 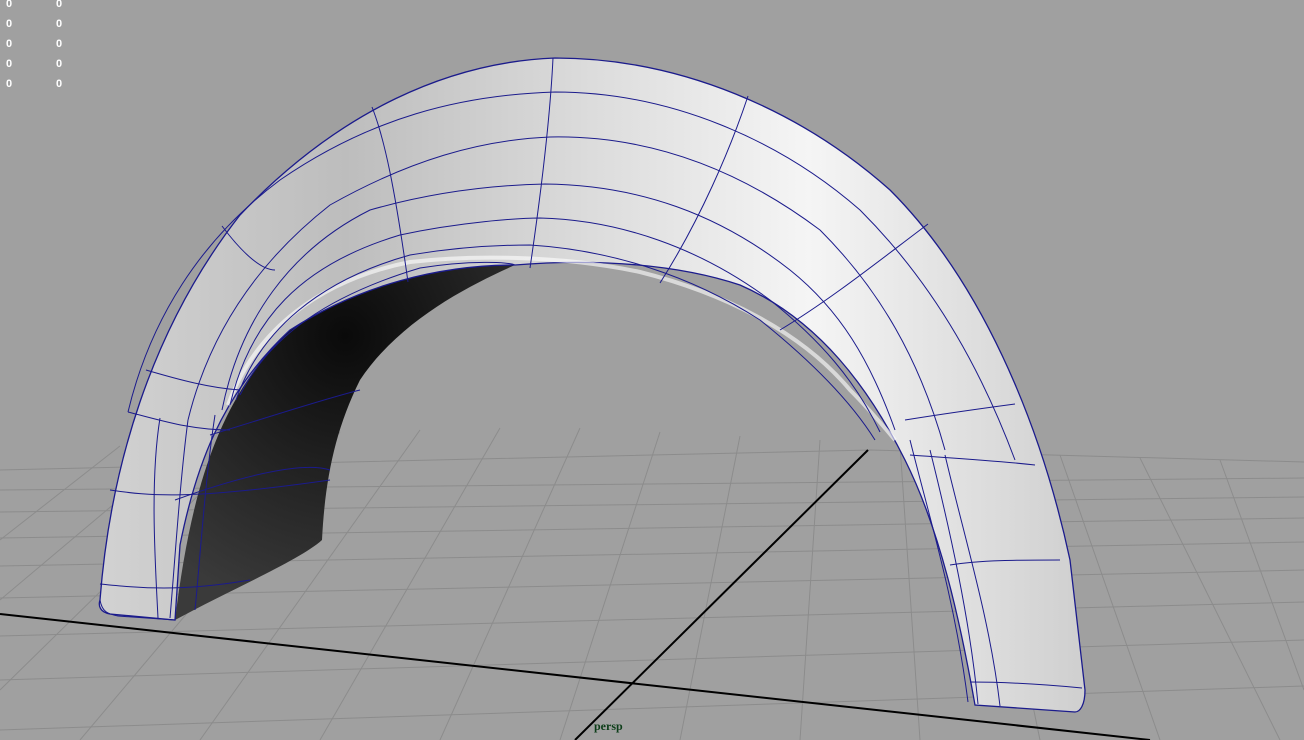 I want to click on heads-up-display: 0 0 0 0 0 0 0 0 0 0, so click(x=38, y=47).